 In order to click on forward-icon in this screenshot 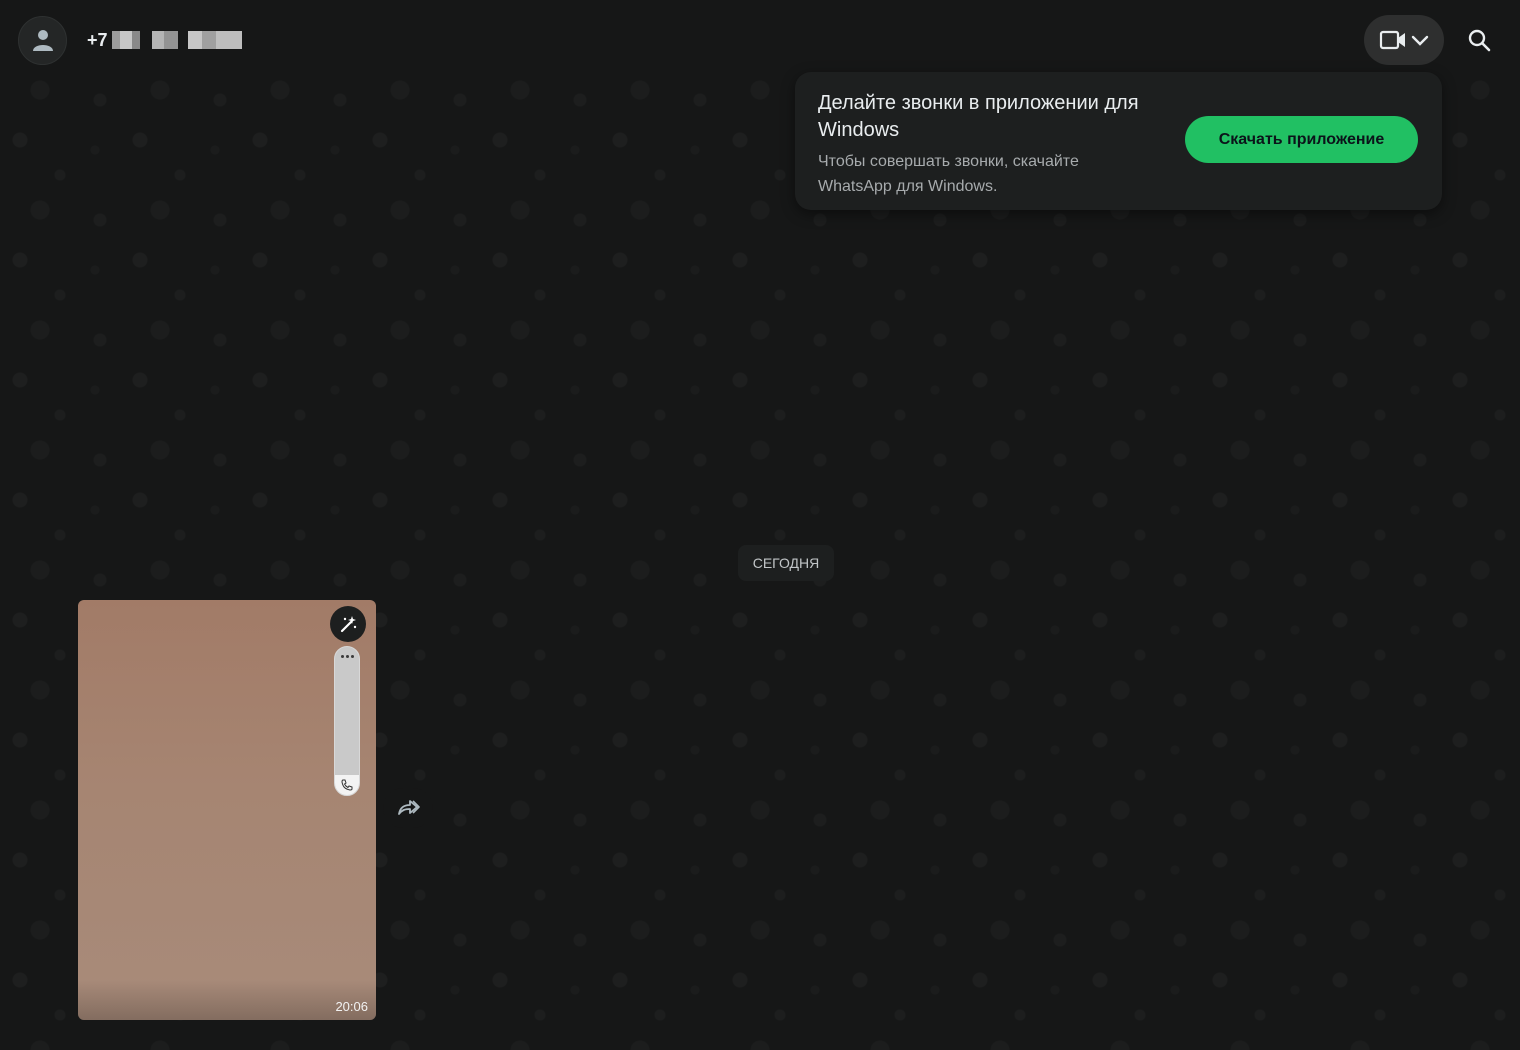, I will do `click(409, 807)`.